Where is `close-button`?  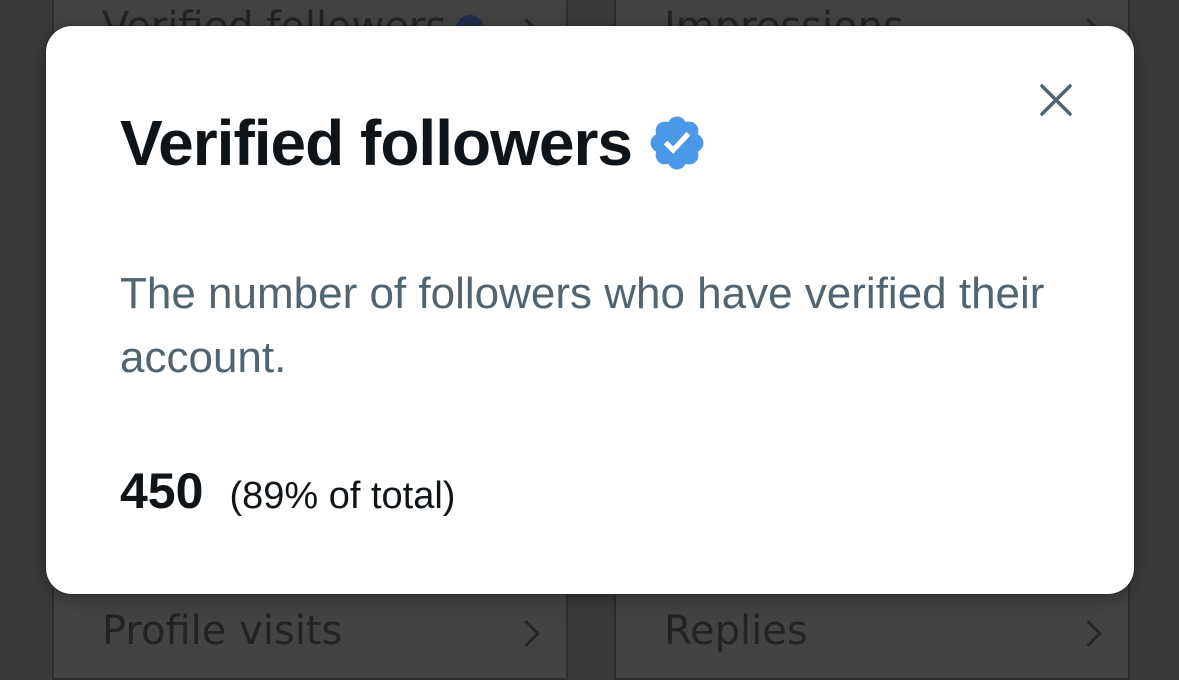 close-button is located at coordinates (1056, 100).